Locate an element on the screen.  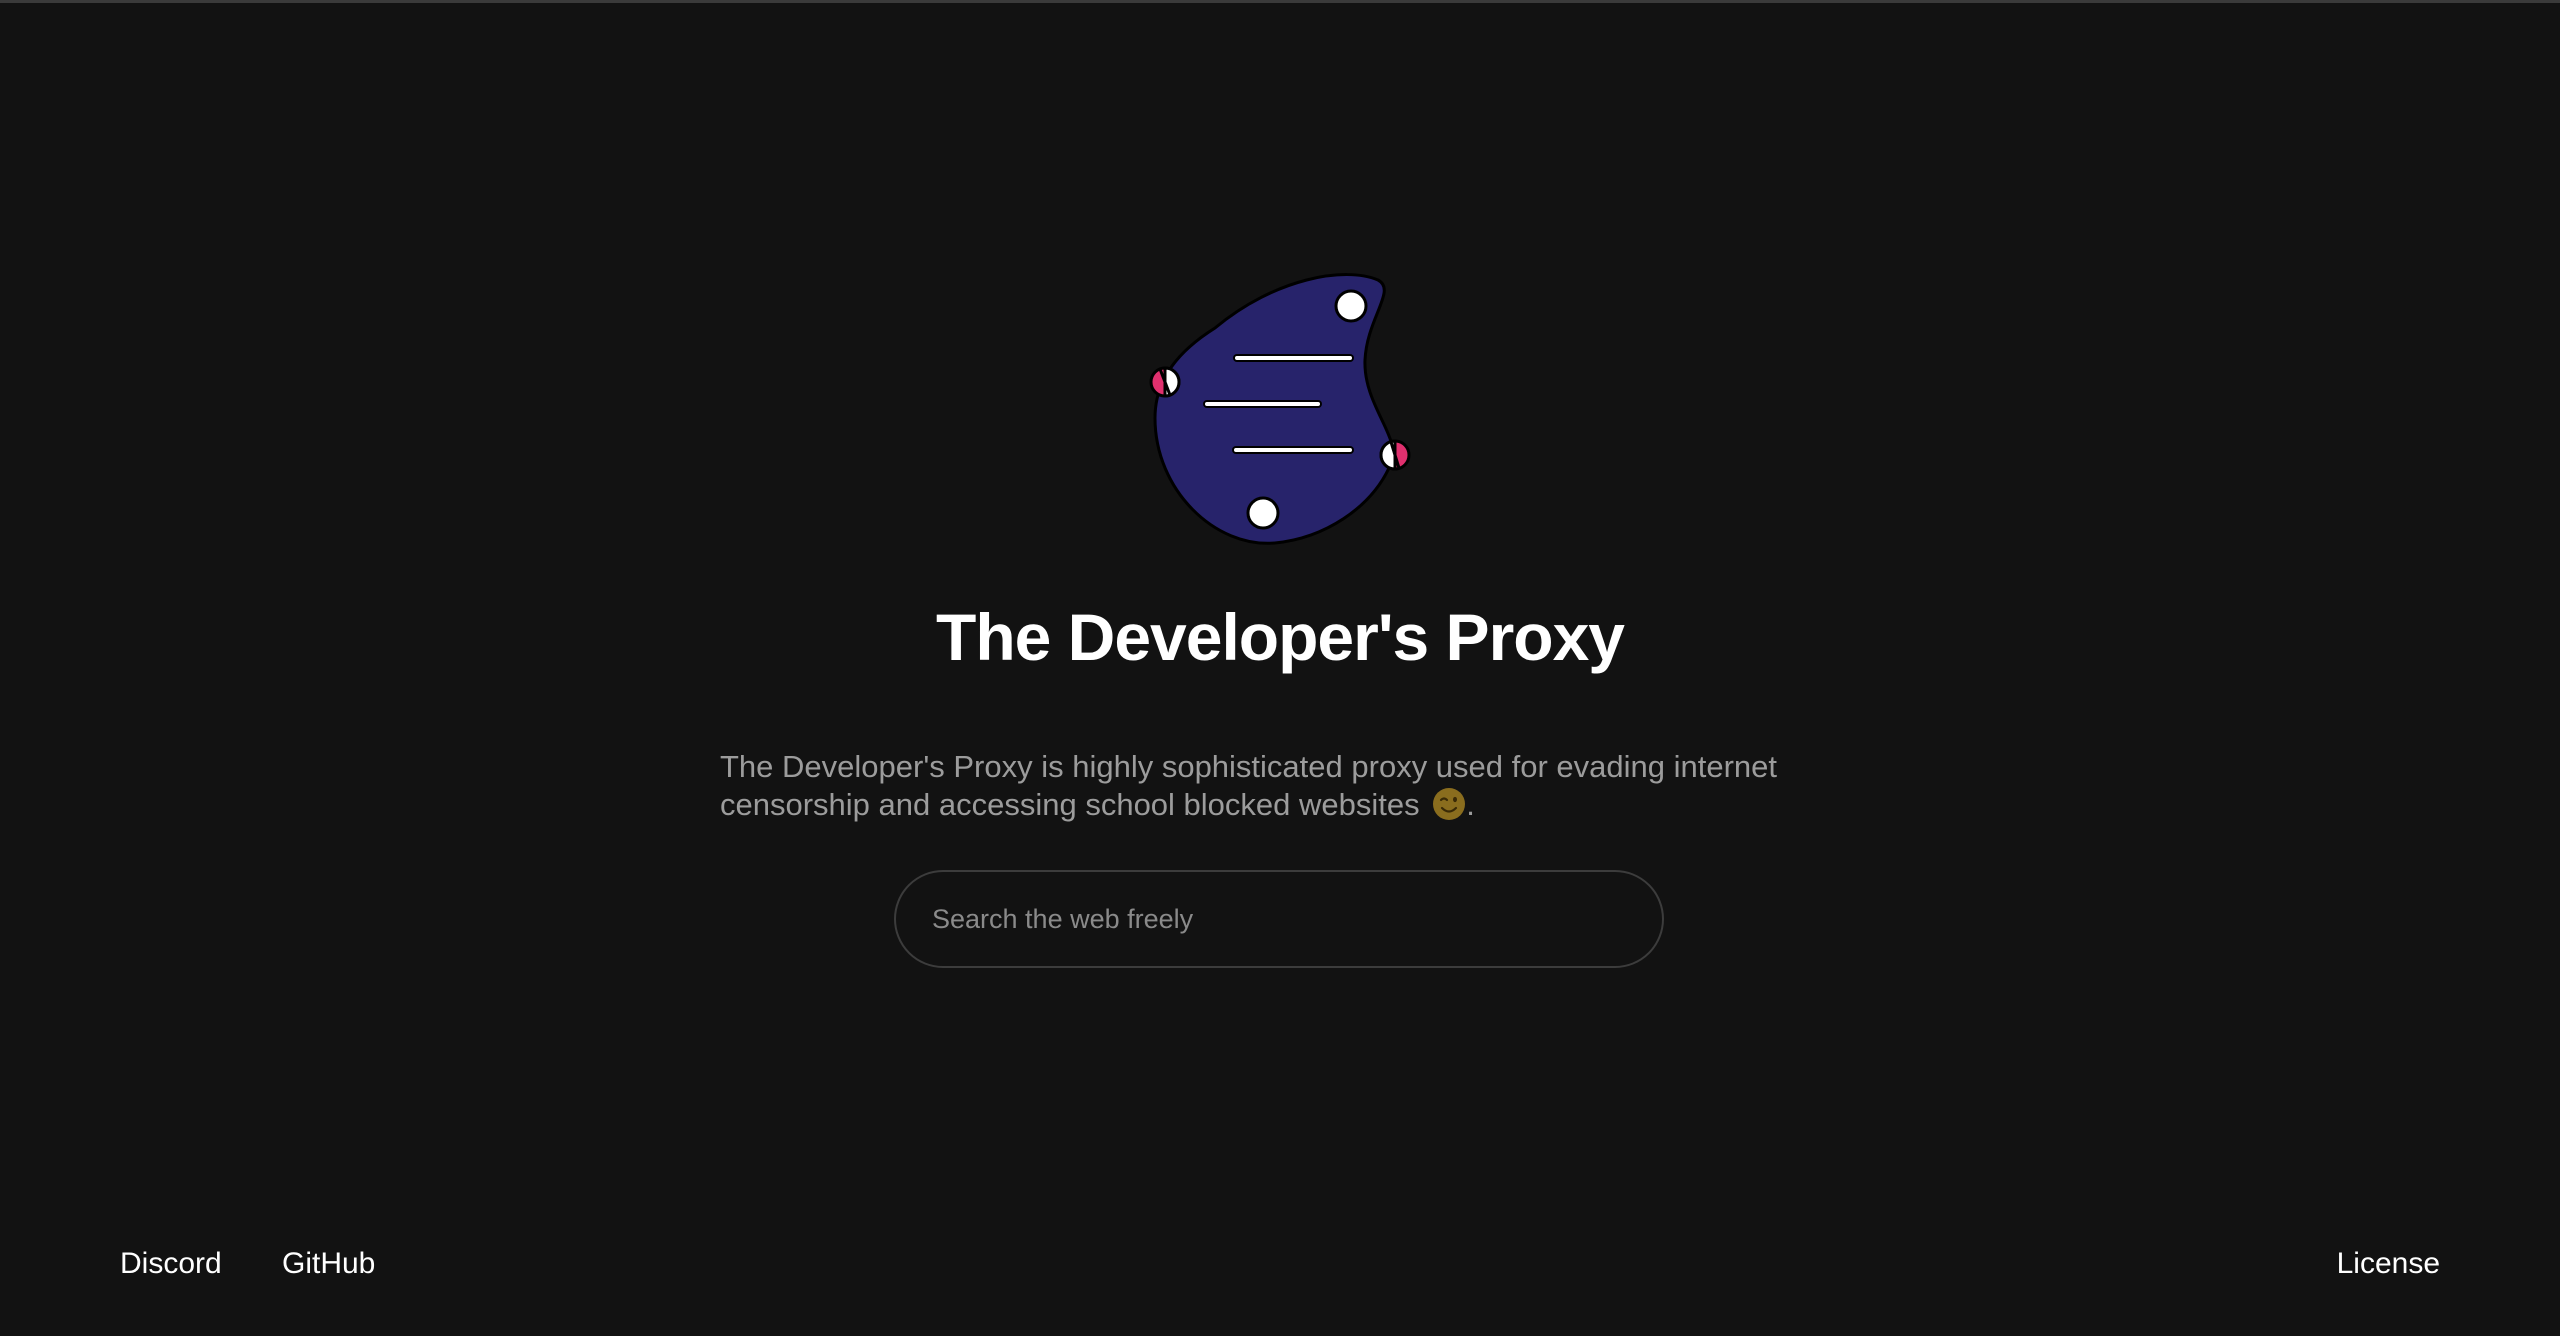
description-period: . is located at coordinates (1470, 804).